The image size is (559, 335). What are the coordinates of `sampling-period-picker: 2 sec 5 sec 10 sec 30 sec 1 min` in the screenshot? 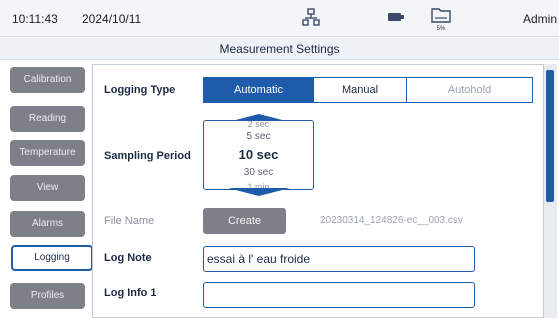 It's located at (258, 155).